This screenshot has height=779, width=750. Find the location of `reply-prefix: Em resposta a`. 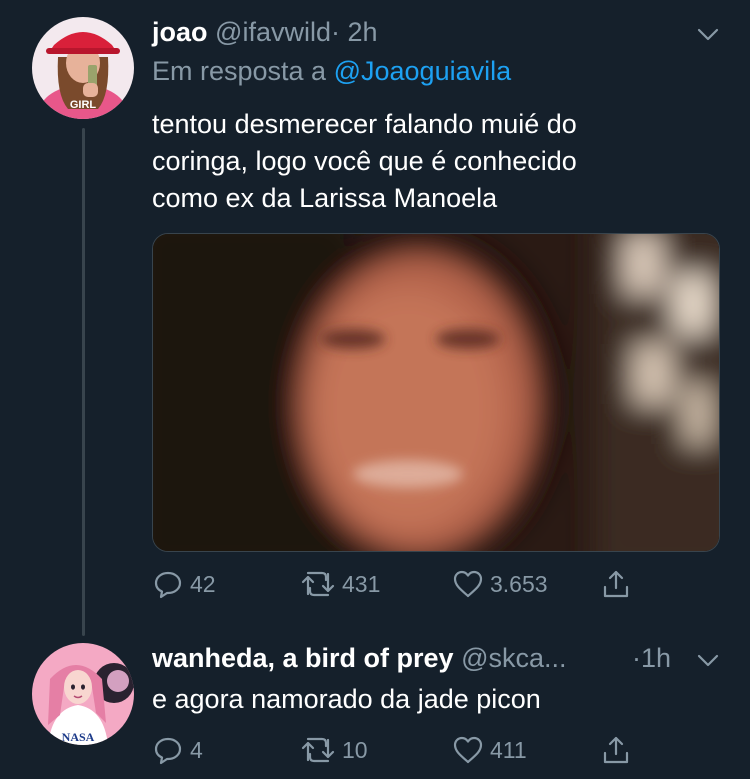

reply-prefix: Em resposta a is located at coordinates (239, 71).